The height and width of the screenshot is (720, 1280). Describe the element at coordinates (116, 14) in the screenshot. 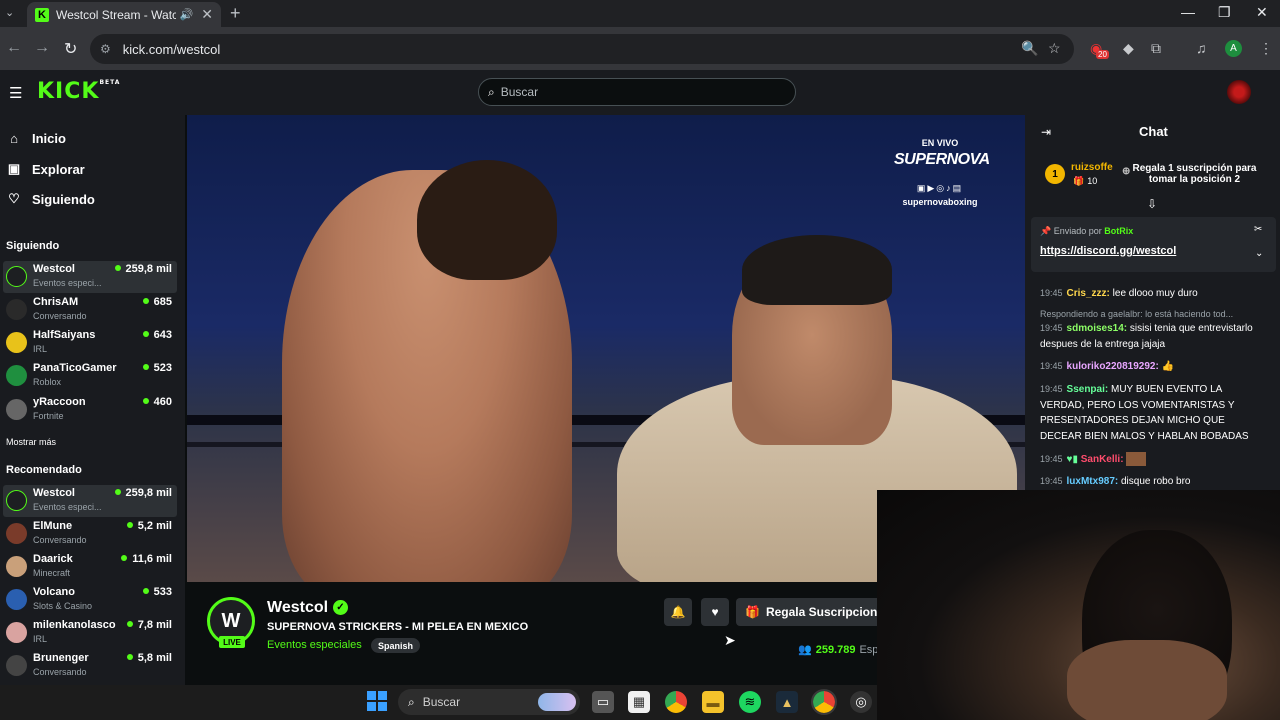

I see `tab-title: Westcol Stream - Watch Live` at that location.